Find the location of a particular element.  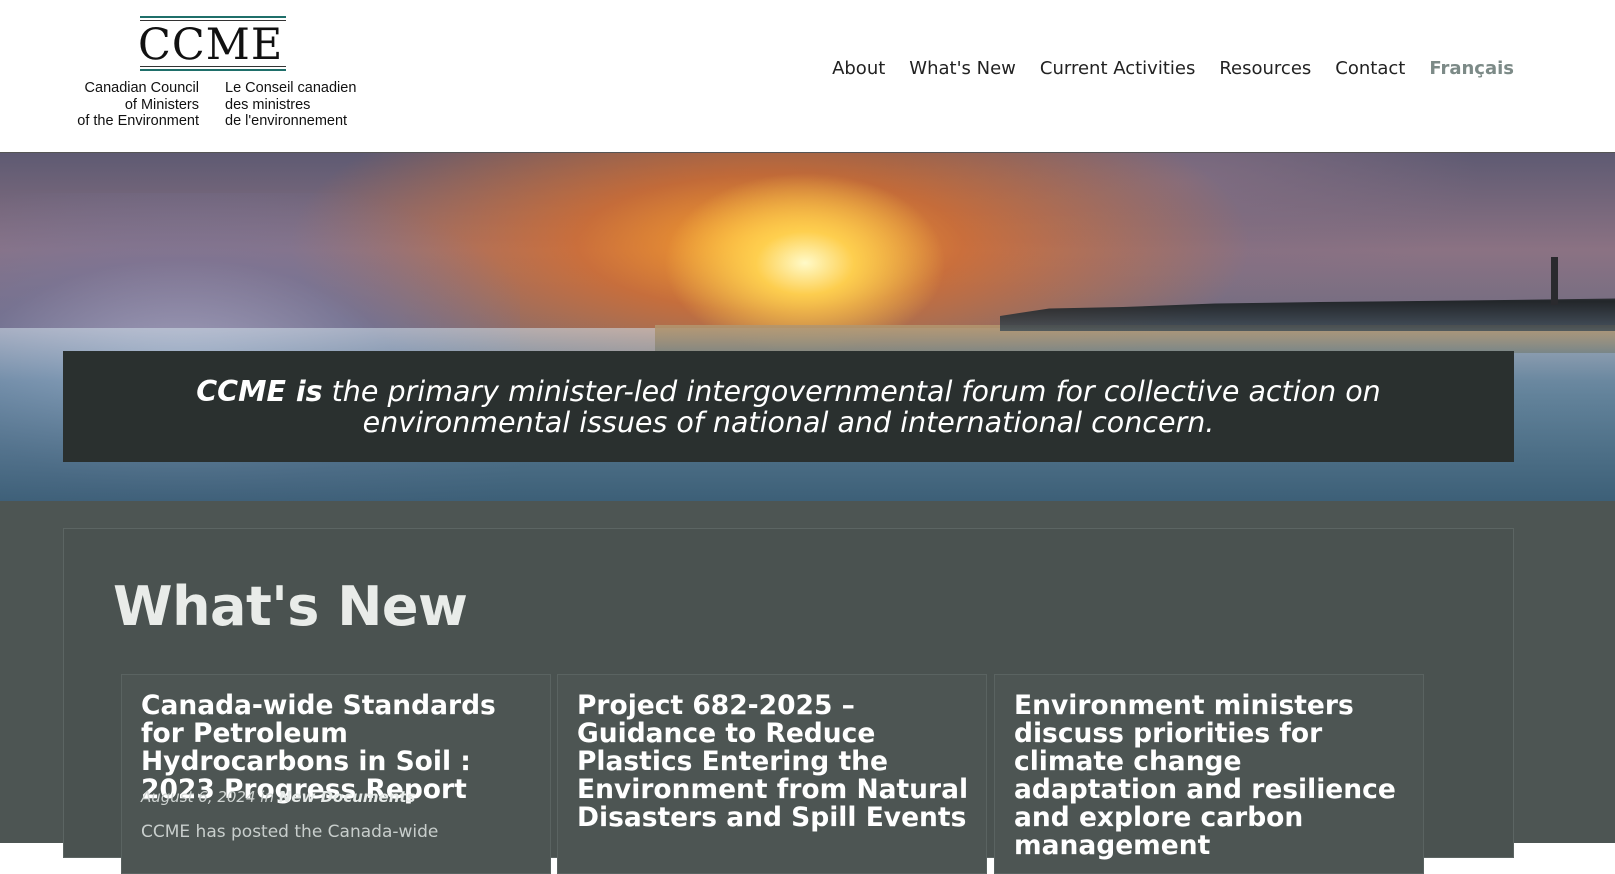

nav-item-current-activities: Current Activities is located at coordinates (1117, 68).